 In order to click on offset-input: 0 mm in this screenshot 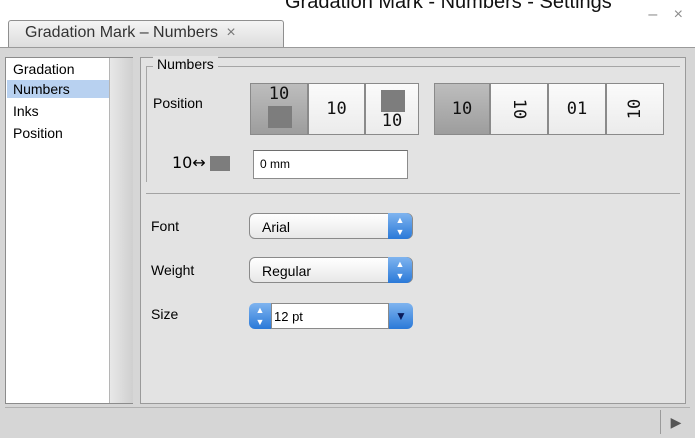, I will do `click(330, 164)`.